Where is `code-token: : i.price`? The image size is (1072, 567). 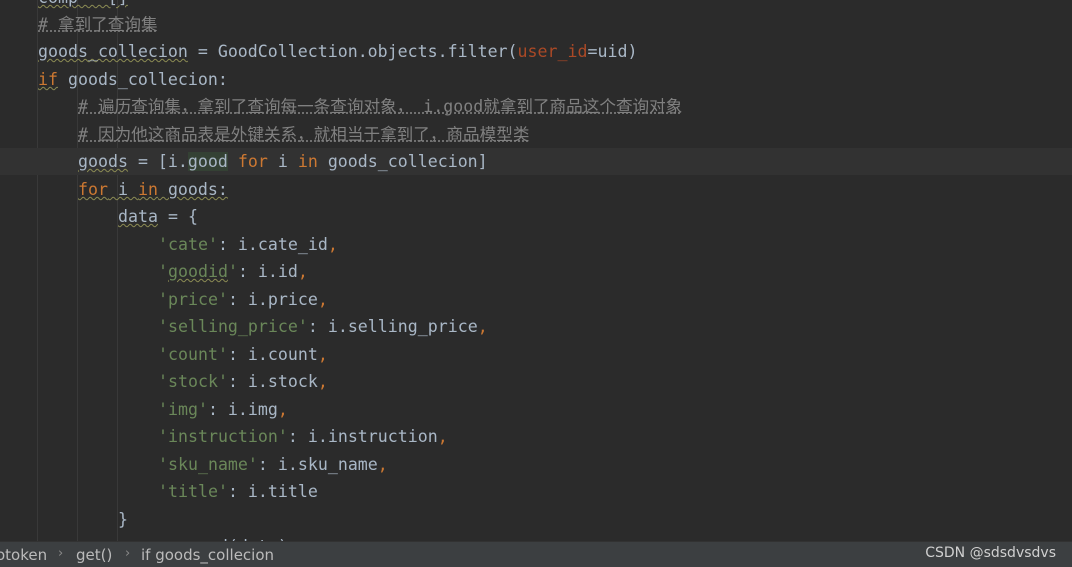 code-token: : i.price is located at coordinates (272, 299).